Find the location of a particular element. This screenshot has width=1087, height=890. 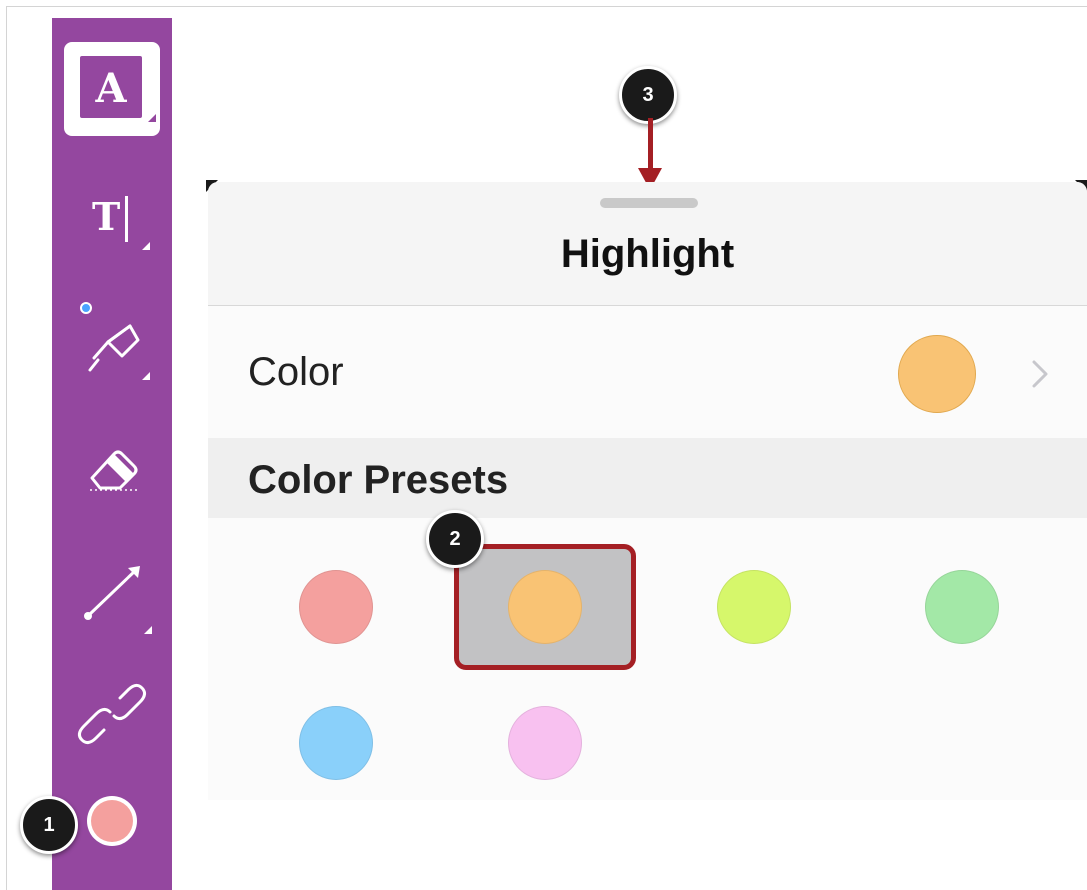

svg-text: T is located at coordinates (106, 216).